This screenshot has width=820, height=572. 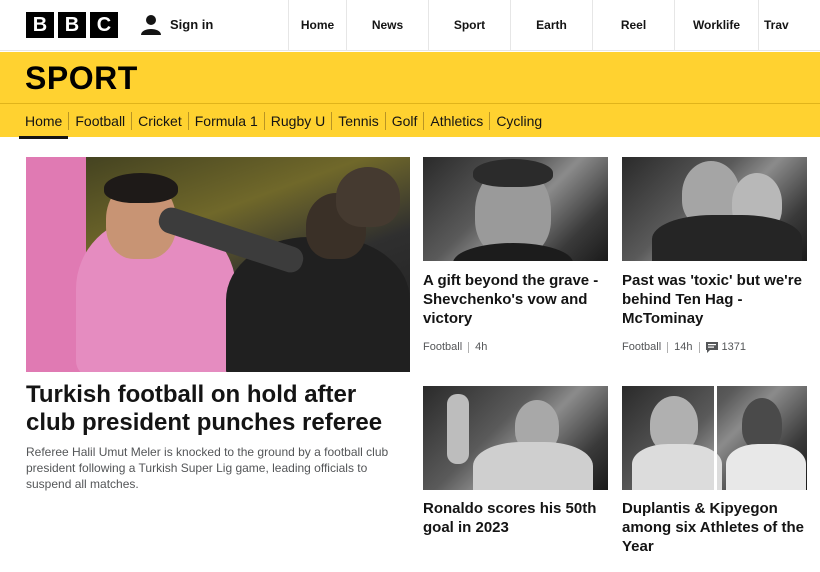 What do you see at coordinates (101, 120) in the screenshot?
I see `tab-football: Football` at bounding box center [101, 120].